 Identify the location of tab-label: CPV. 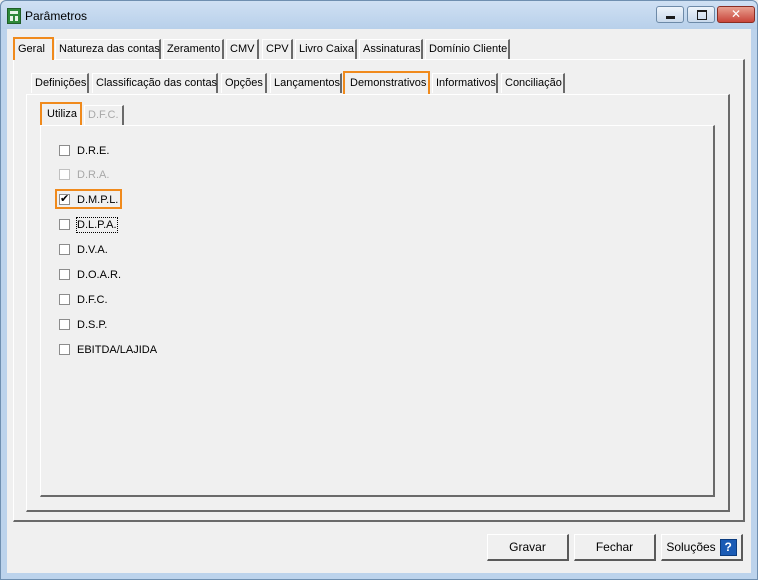
(277, 49).